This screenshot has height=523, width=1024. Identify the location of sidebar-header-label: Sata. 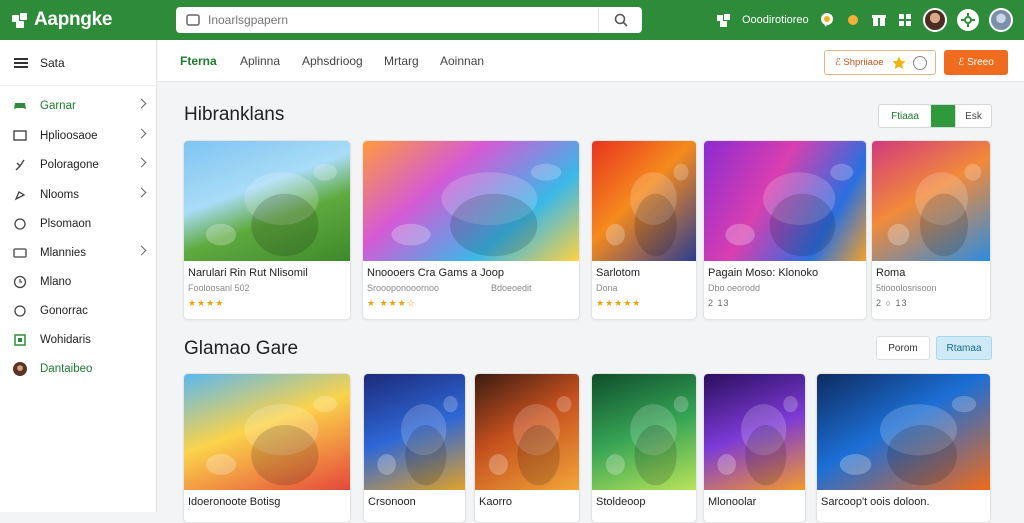
(52, 62).